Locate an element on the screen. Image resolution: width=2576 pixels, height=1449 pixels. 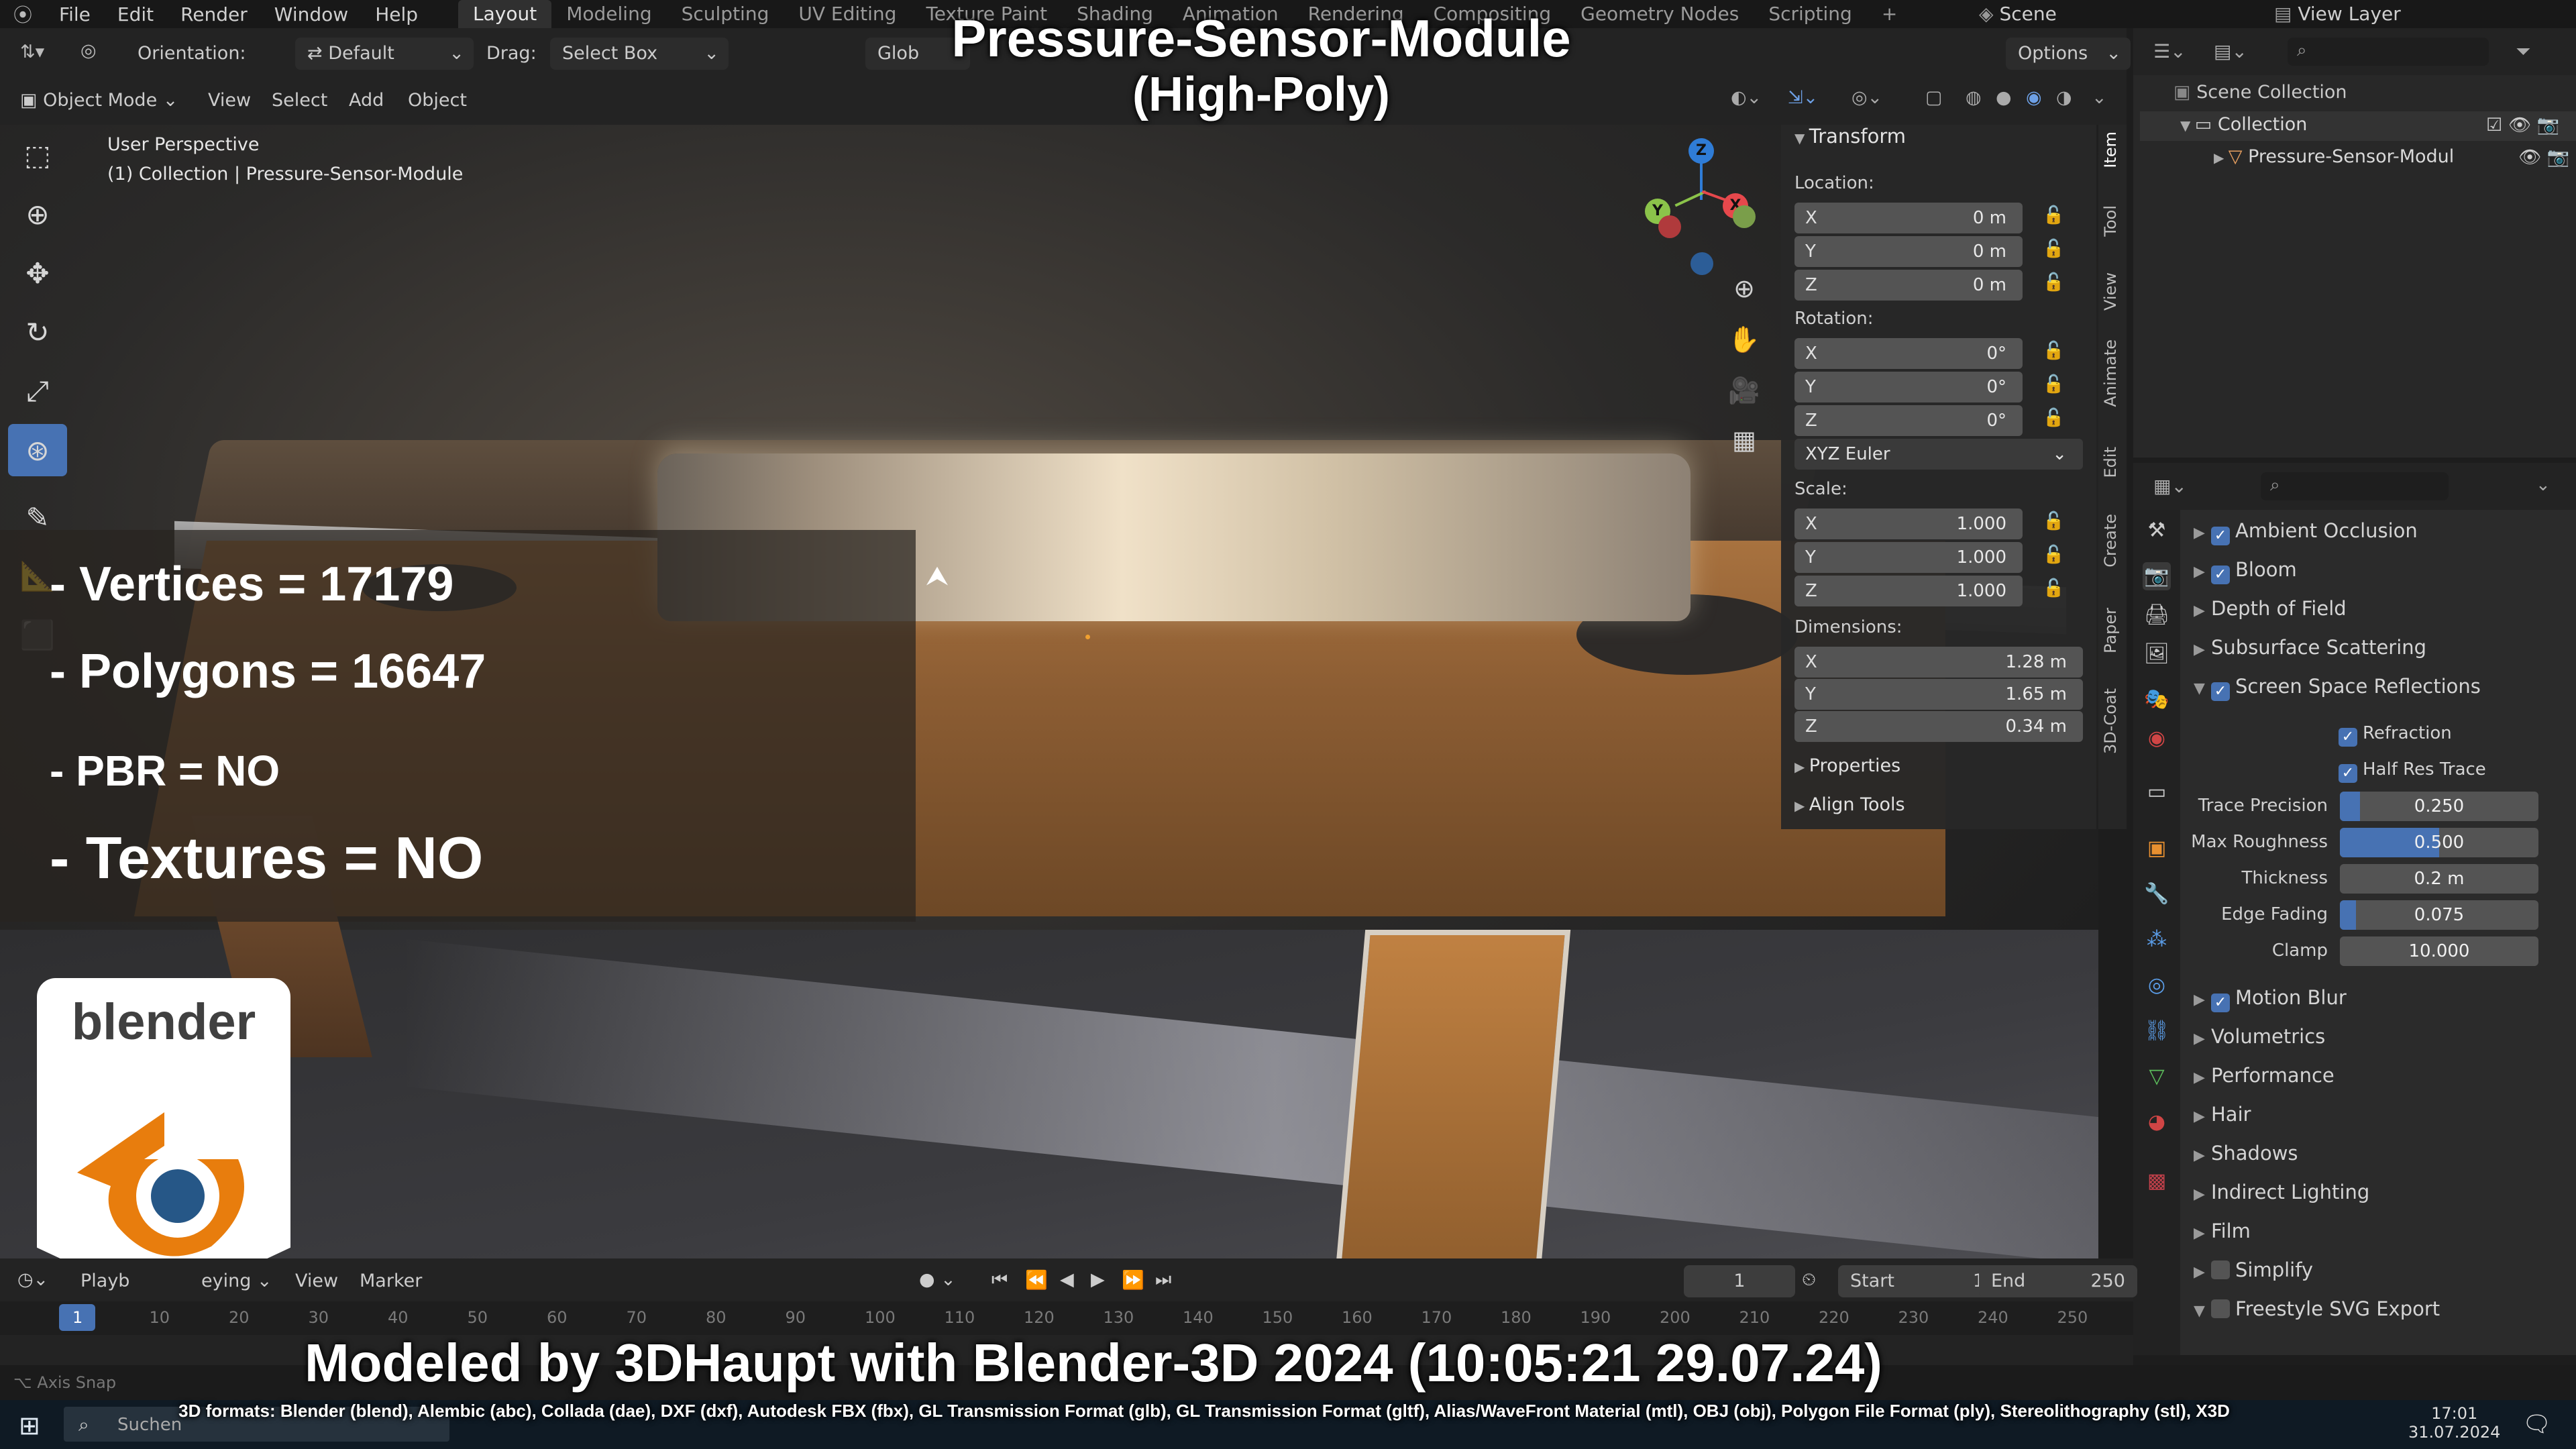
shading-material-icon: ◉ is located at coordinates (2034, 97).